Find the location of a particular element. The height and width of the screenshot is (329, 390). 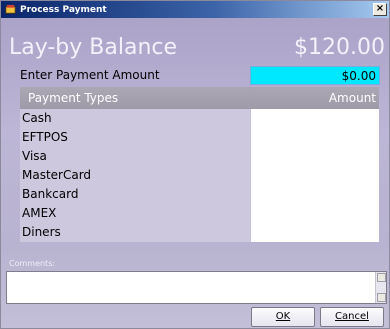

payment-type-cell: AMEX is located at coordinates (135, 213).